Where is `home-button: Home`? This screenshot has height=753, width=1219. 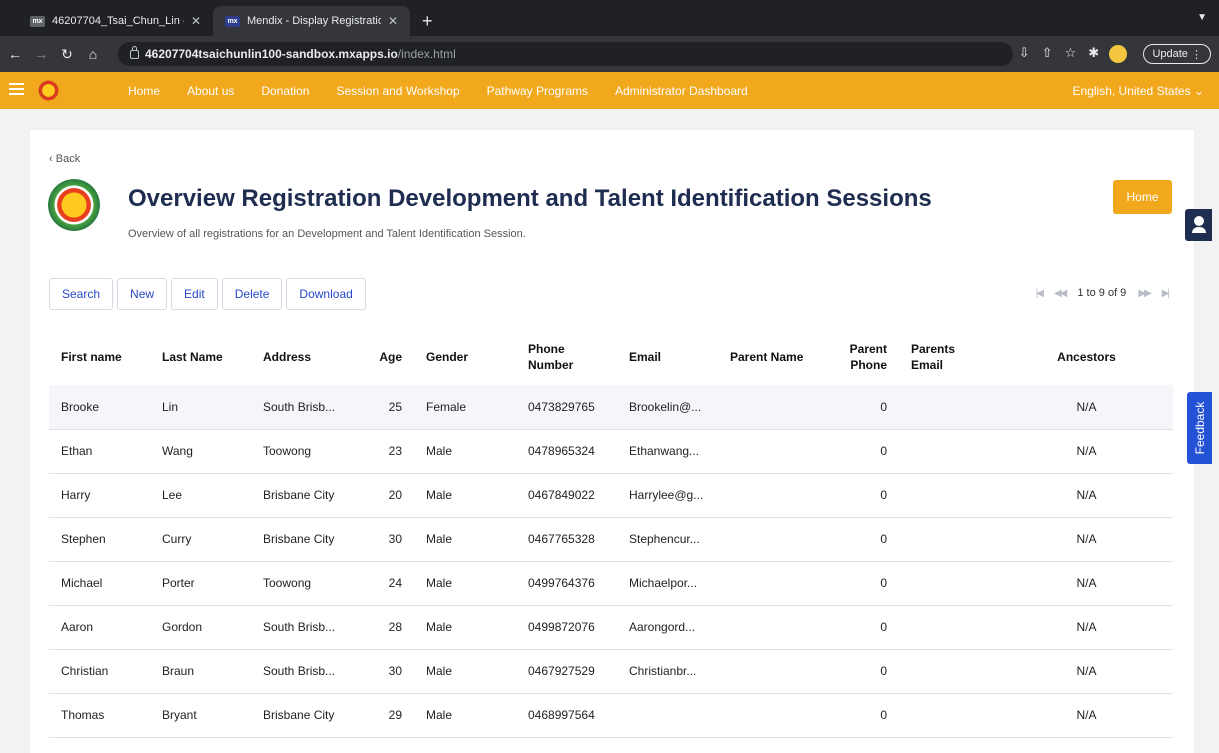
home-button: Home is located at coordinates (1142, 197).